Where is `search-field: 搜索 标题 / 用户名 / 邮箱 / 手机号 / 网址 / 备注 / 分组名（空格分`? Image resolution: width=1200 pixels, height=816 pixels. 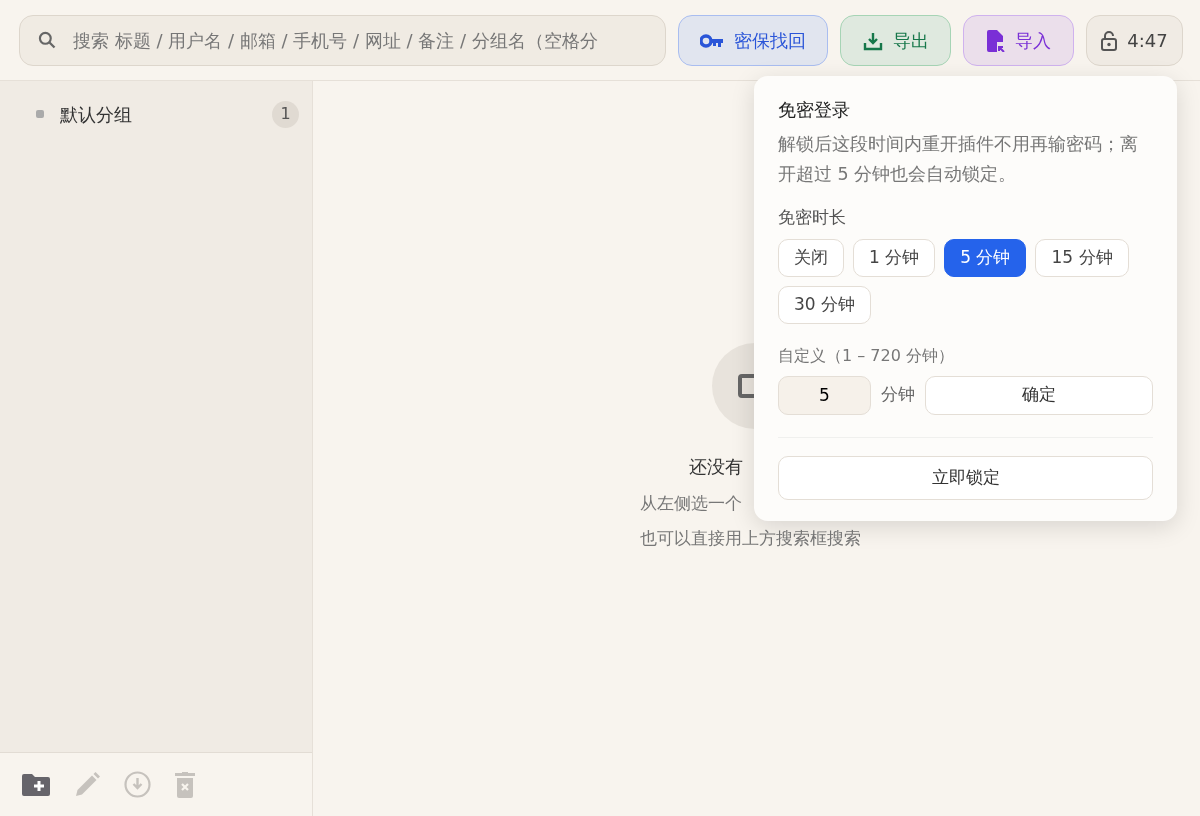
search-field: 搜索 标题 / 用户名 / 邮箱 / 手机号 / 网址 / 备注 / 分组名（空格分 is located at coordinates (342, 40).